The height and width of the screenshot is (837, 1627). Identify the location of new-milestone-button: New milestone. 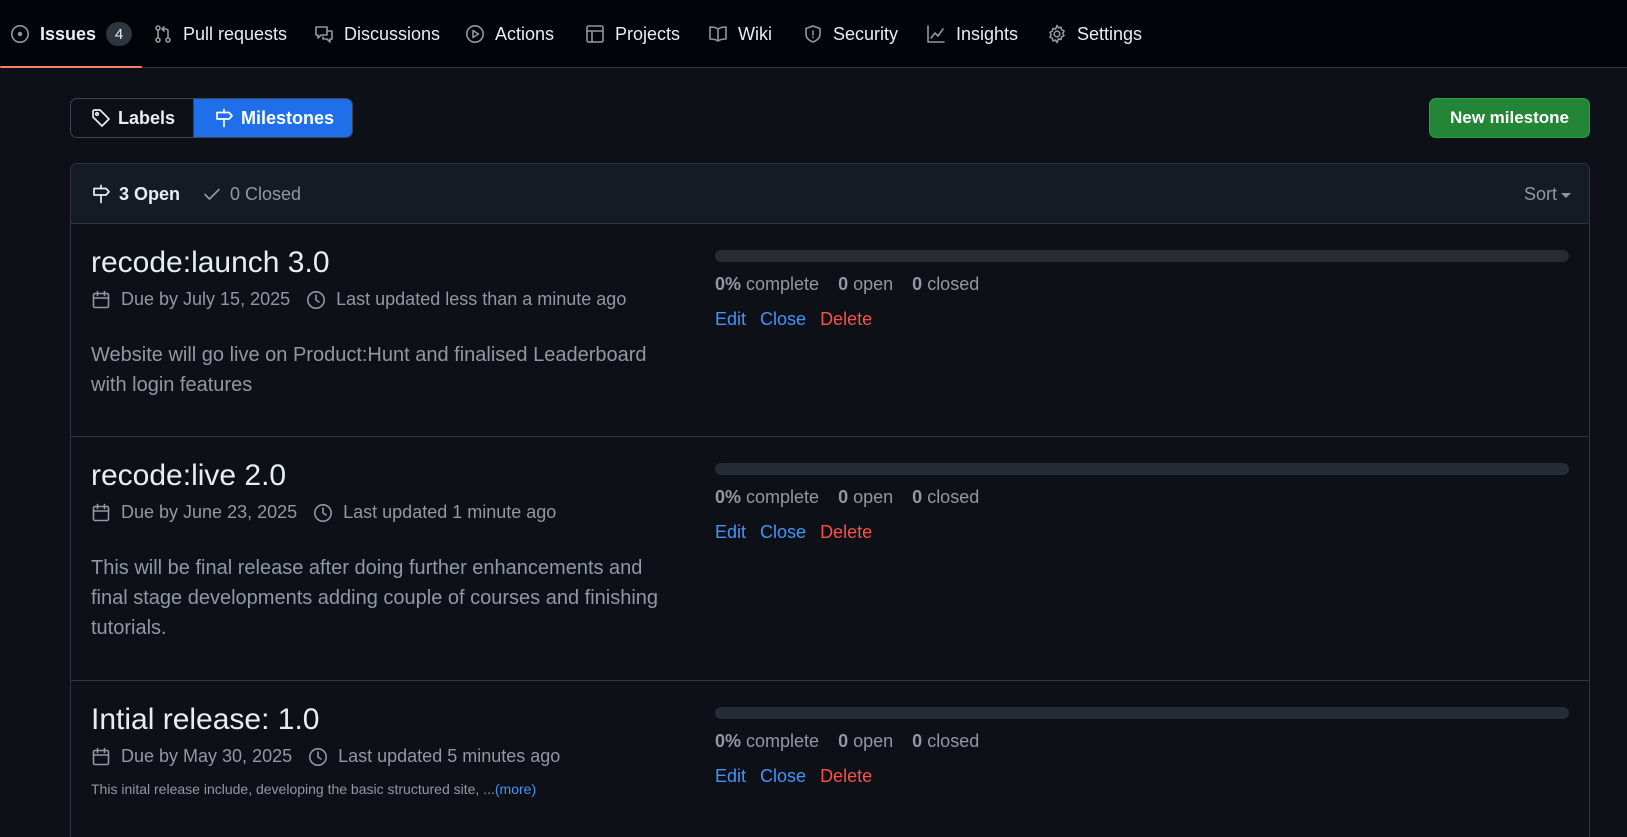
(1509, 118).